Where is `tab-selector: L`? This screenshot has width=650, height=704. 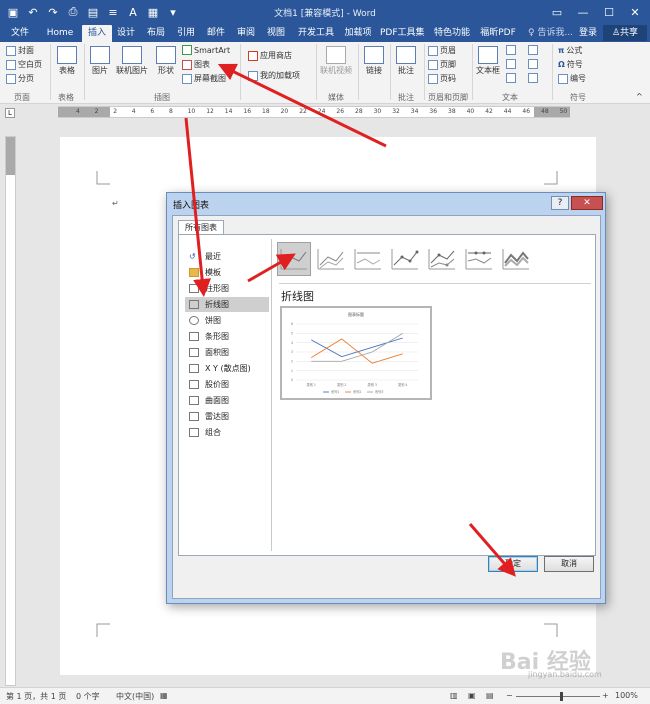
tab-selector: L is located at coordinates (10, 113).